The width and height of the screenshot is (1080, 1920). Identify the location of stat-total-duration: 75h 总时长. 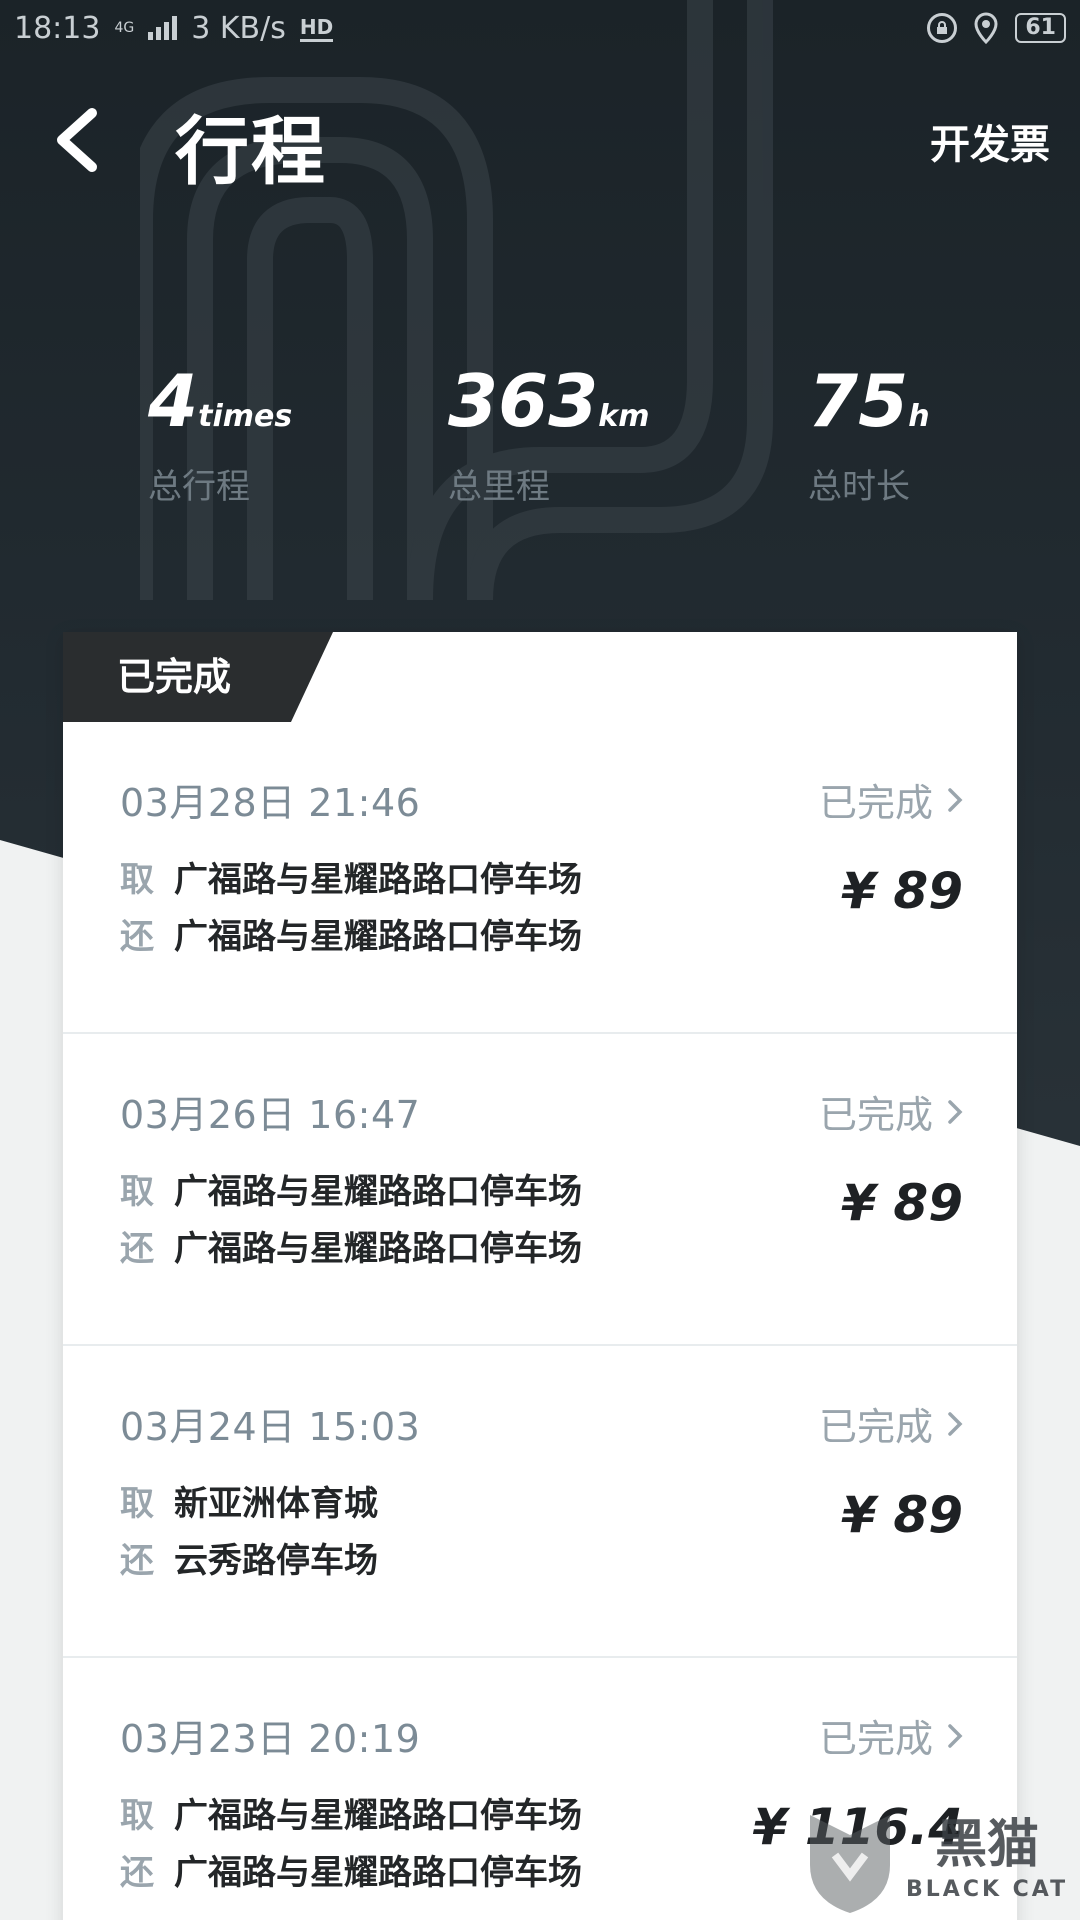
(869, 436).